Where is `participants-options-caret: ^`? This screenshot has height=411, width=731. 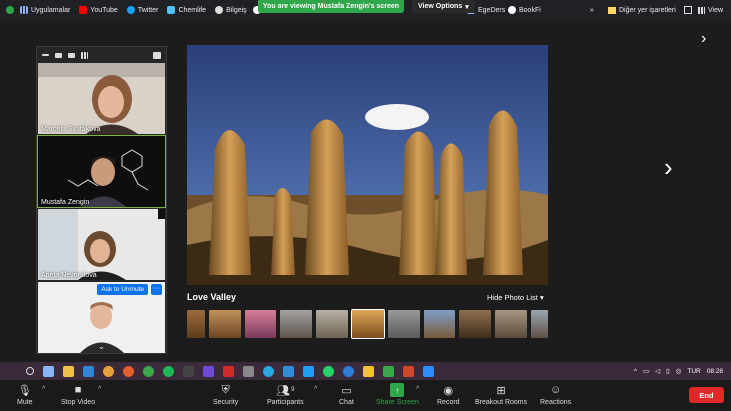
participants-options-caret: ^ is located at coordinates (315, 389).